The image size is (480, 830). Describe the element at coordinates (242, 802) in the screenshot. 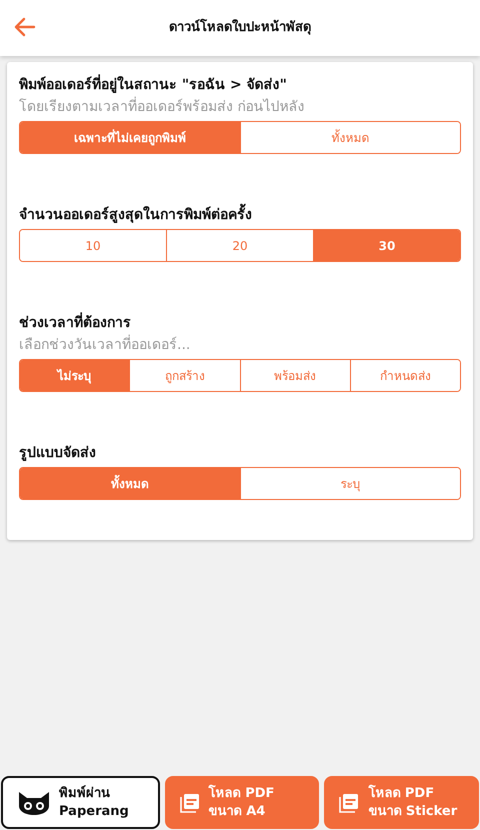

I see `download-button: โหลด PDF ขนาด A4` at that location.